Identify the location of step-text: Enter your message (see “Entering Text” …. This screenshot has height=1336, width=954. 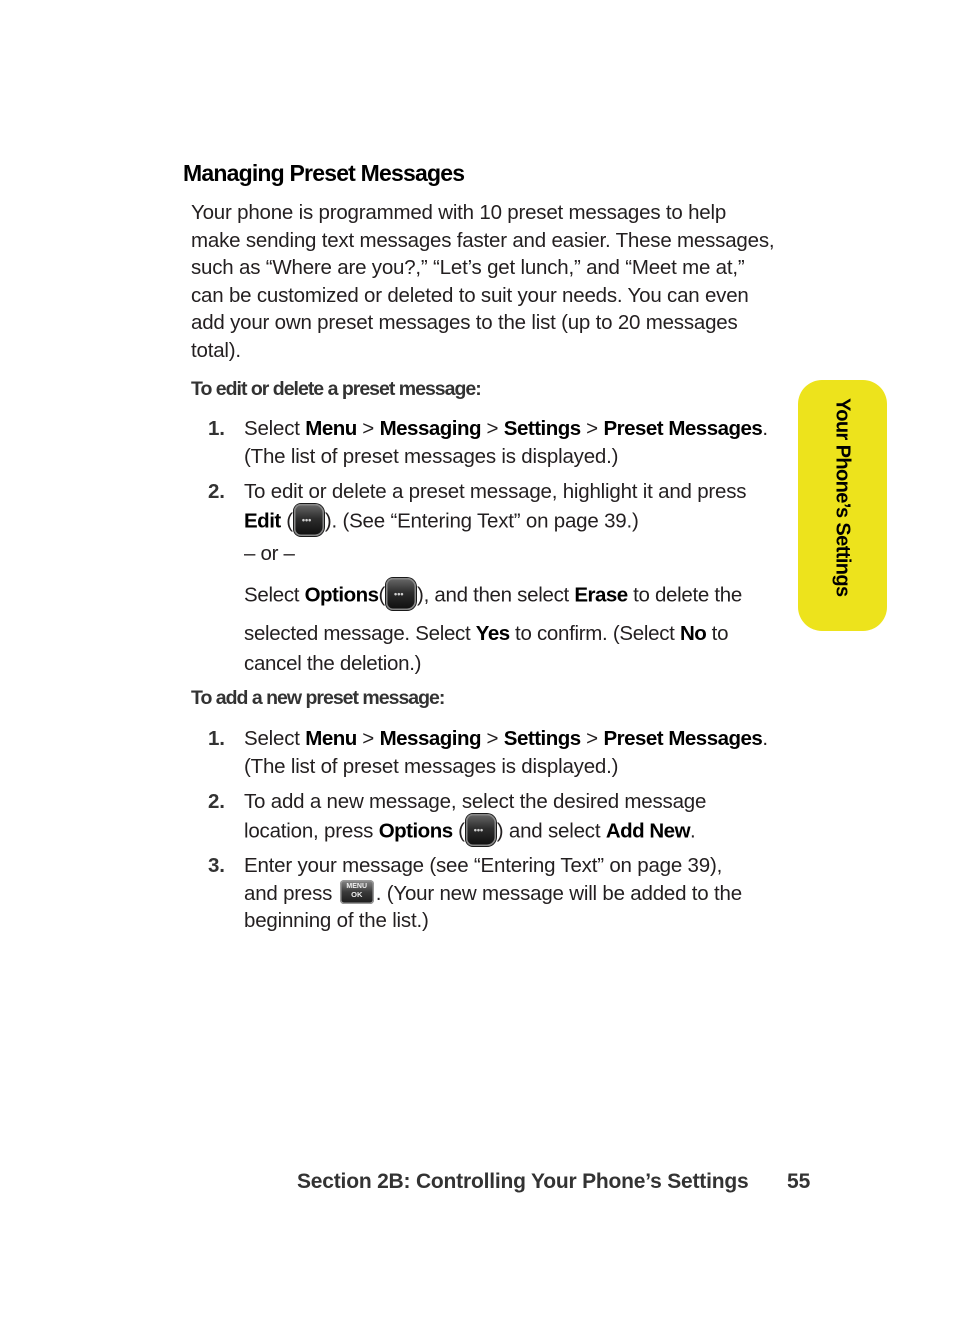
(493, 893).